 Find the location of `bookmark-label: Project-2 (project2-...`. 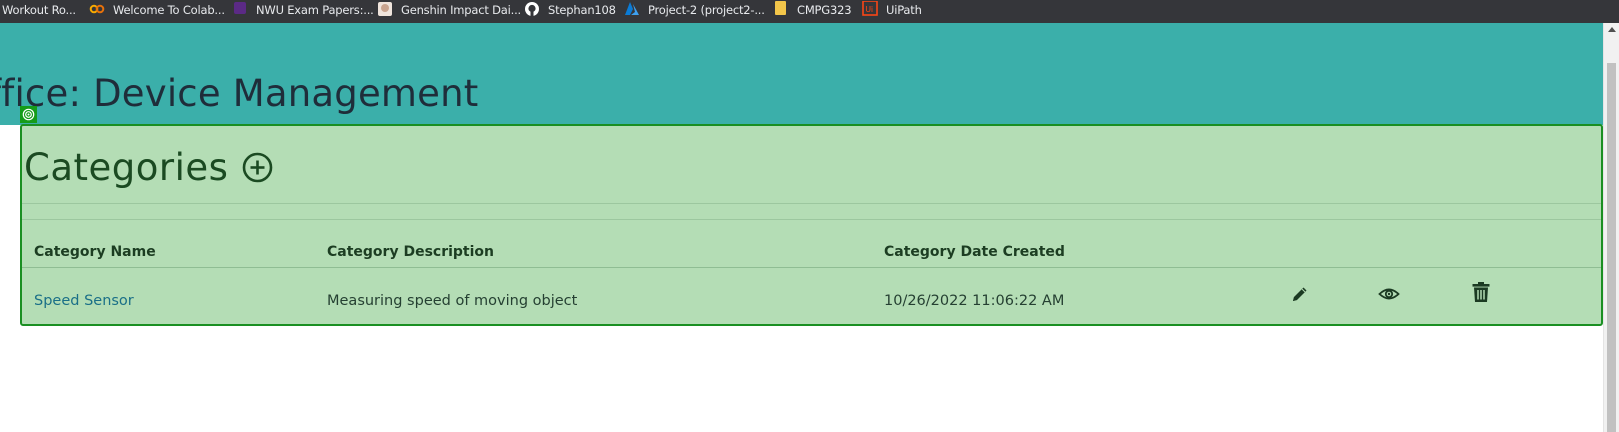

bookmark-label: Project-2 (project2-... is located at coordinates (706, 9).